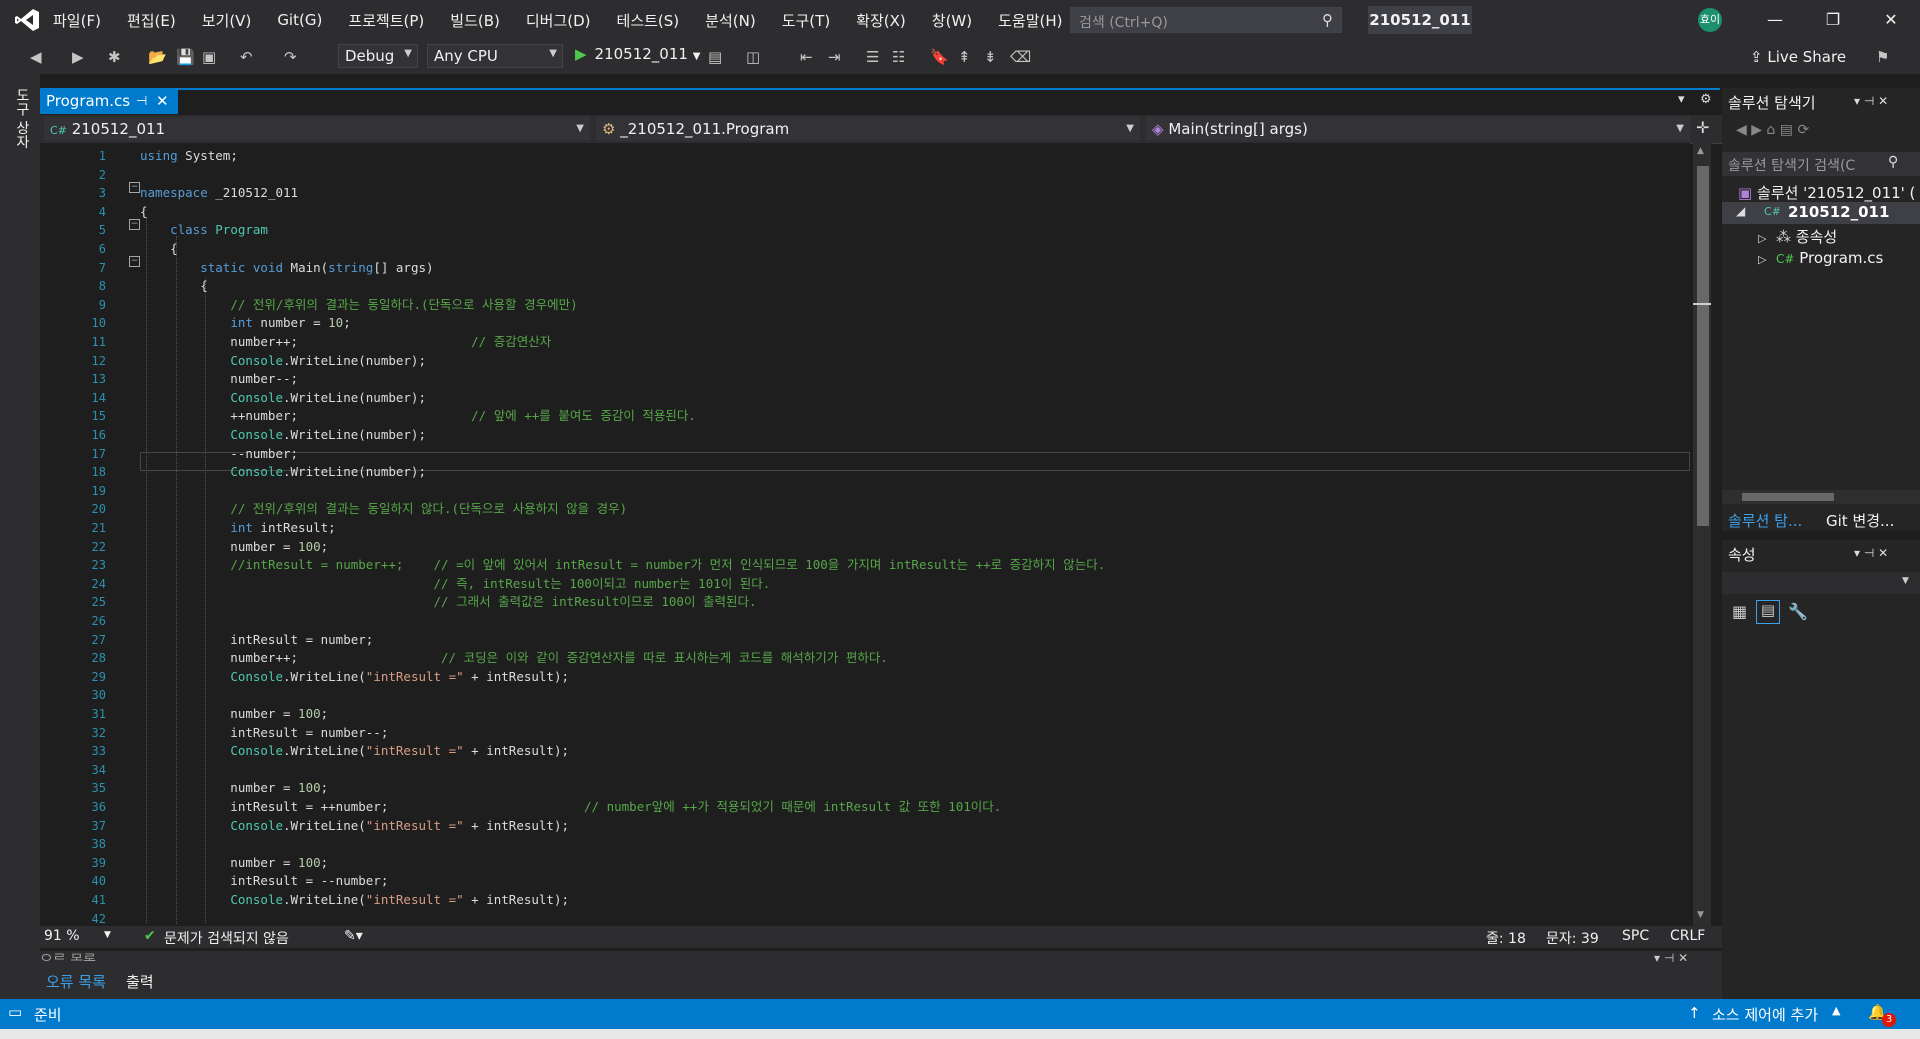 Image resolution: width=1920 pixels, height=1039 pixels. I want to click on code-line: int intResult;, so click(237, 528).